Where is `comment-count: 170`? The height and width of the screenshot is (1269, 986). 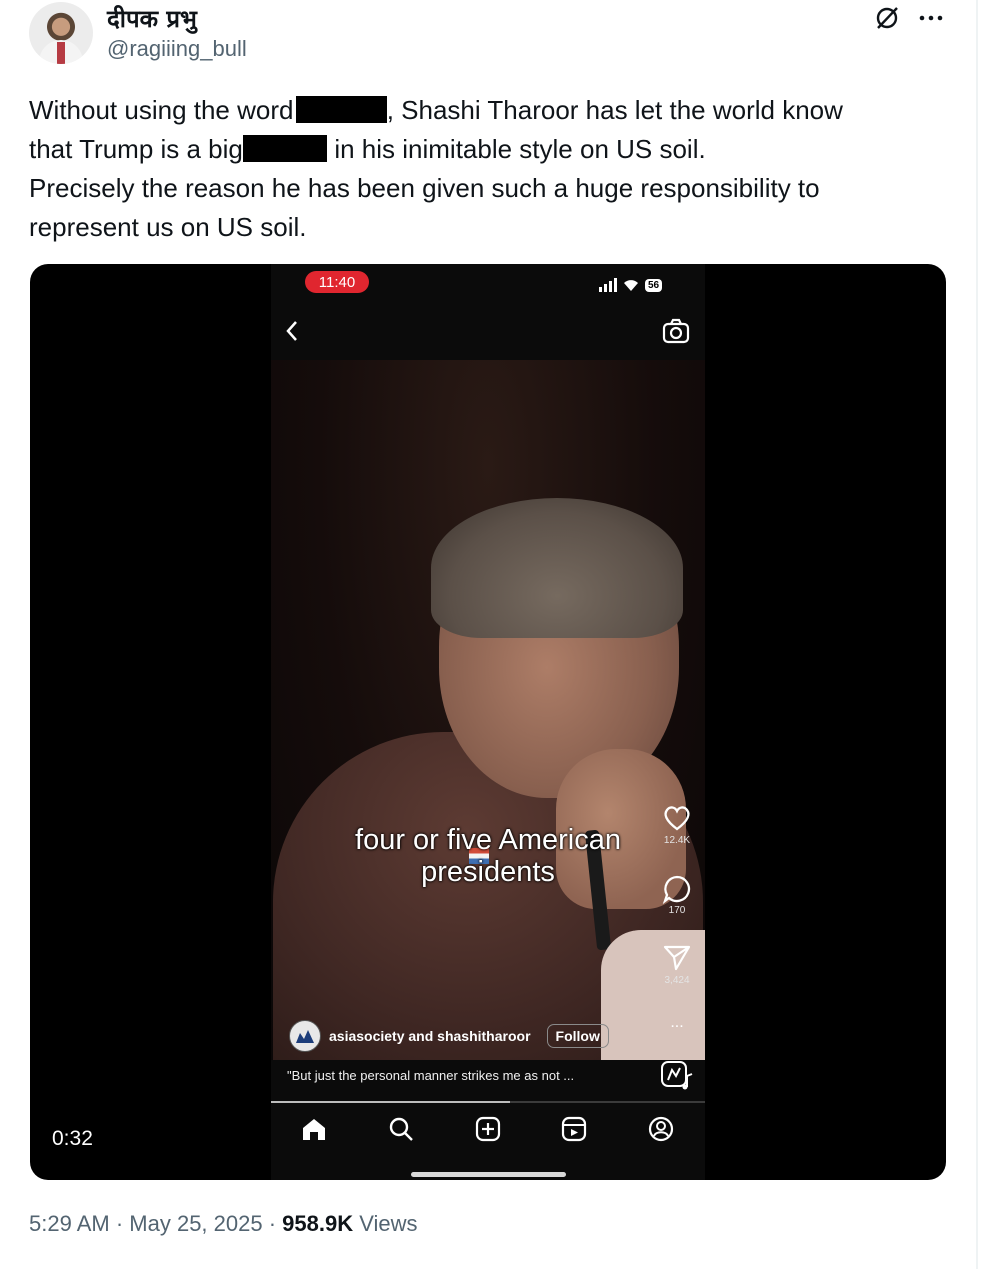 comment-count: 170 is located at coordinates (677, 910).